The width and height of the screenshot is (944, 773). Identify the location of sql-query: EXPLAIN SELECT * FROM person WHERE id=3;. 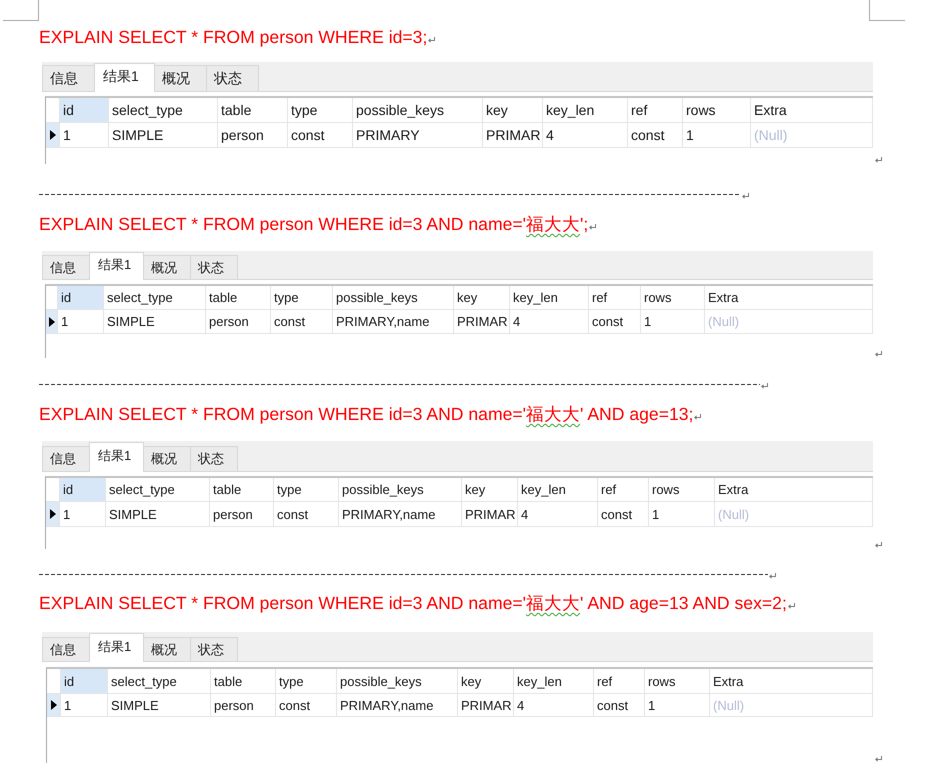
(233, 37).